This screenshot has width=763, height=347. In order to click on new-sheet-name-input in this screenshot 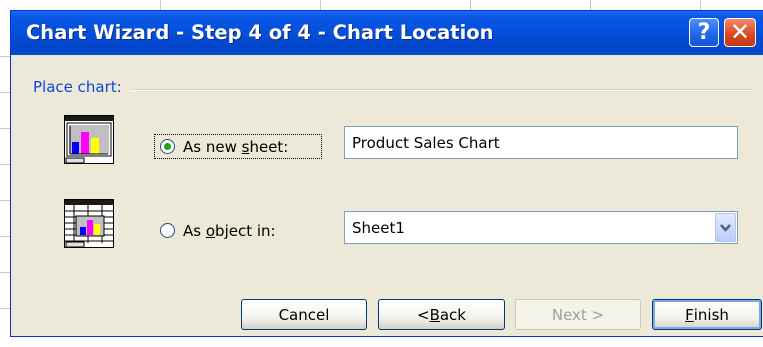, I will do `click(541, 142)`.